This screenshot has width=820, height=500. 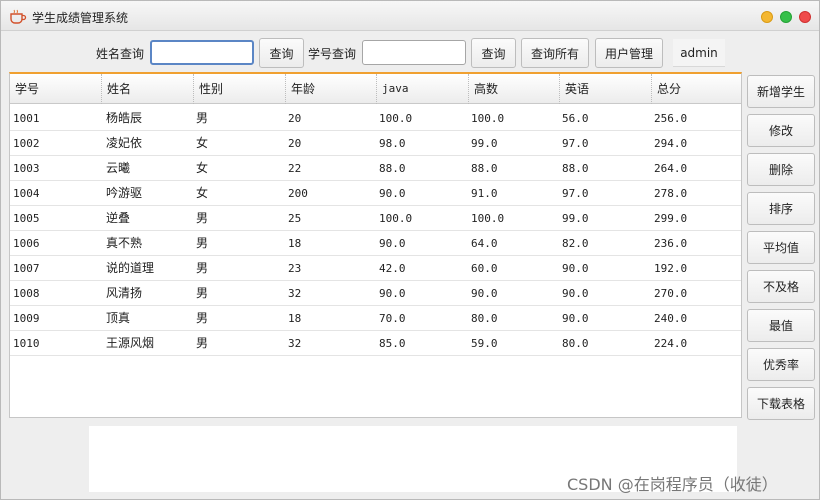 I want to click on column-header-total: 总分, so click(x=696, y=89).